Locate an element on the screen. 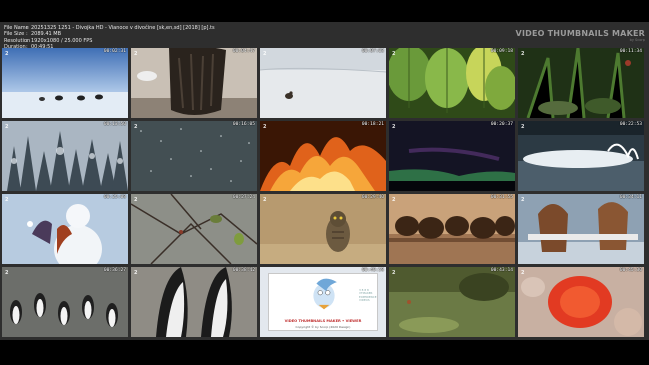 This screenshot has height=365, width=649. thumbnail-timestamp: 00:25:08 is located at coordinates (114, 197).